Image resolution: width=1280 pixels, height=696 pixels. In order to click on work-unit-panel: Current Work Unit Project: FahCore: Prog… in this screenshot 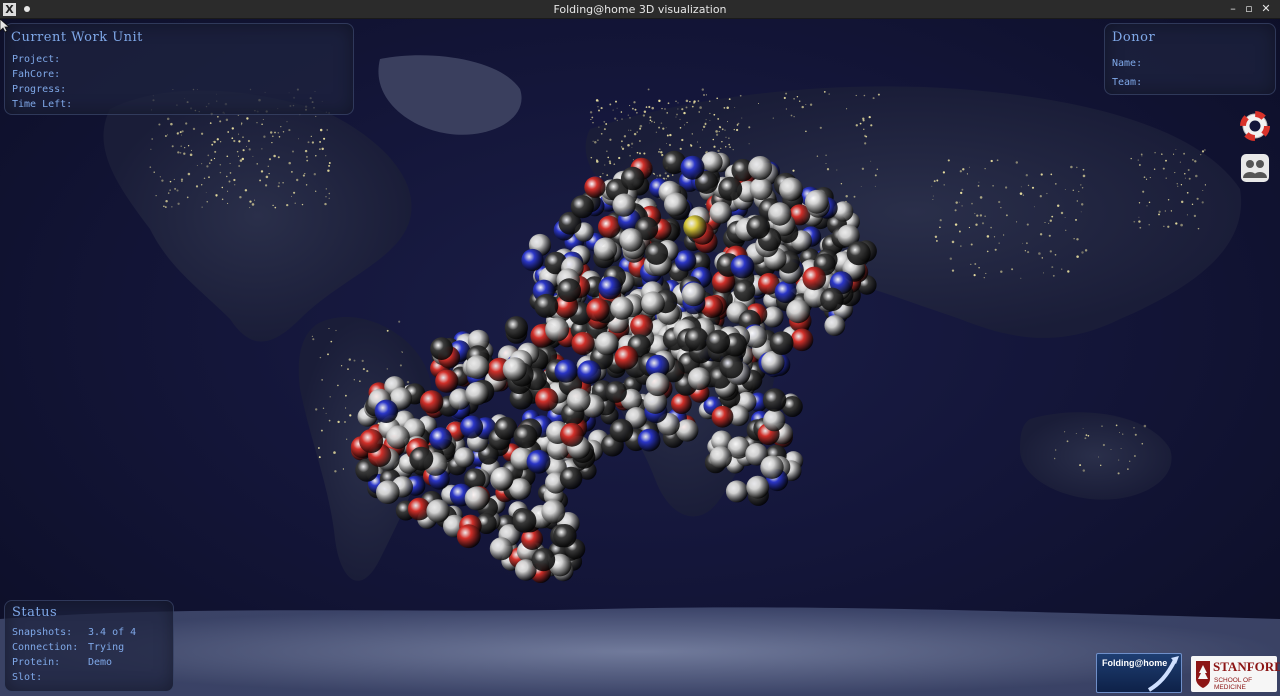, I will do `click(179, 69)`.